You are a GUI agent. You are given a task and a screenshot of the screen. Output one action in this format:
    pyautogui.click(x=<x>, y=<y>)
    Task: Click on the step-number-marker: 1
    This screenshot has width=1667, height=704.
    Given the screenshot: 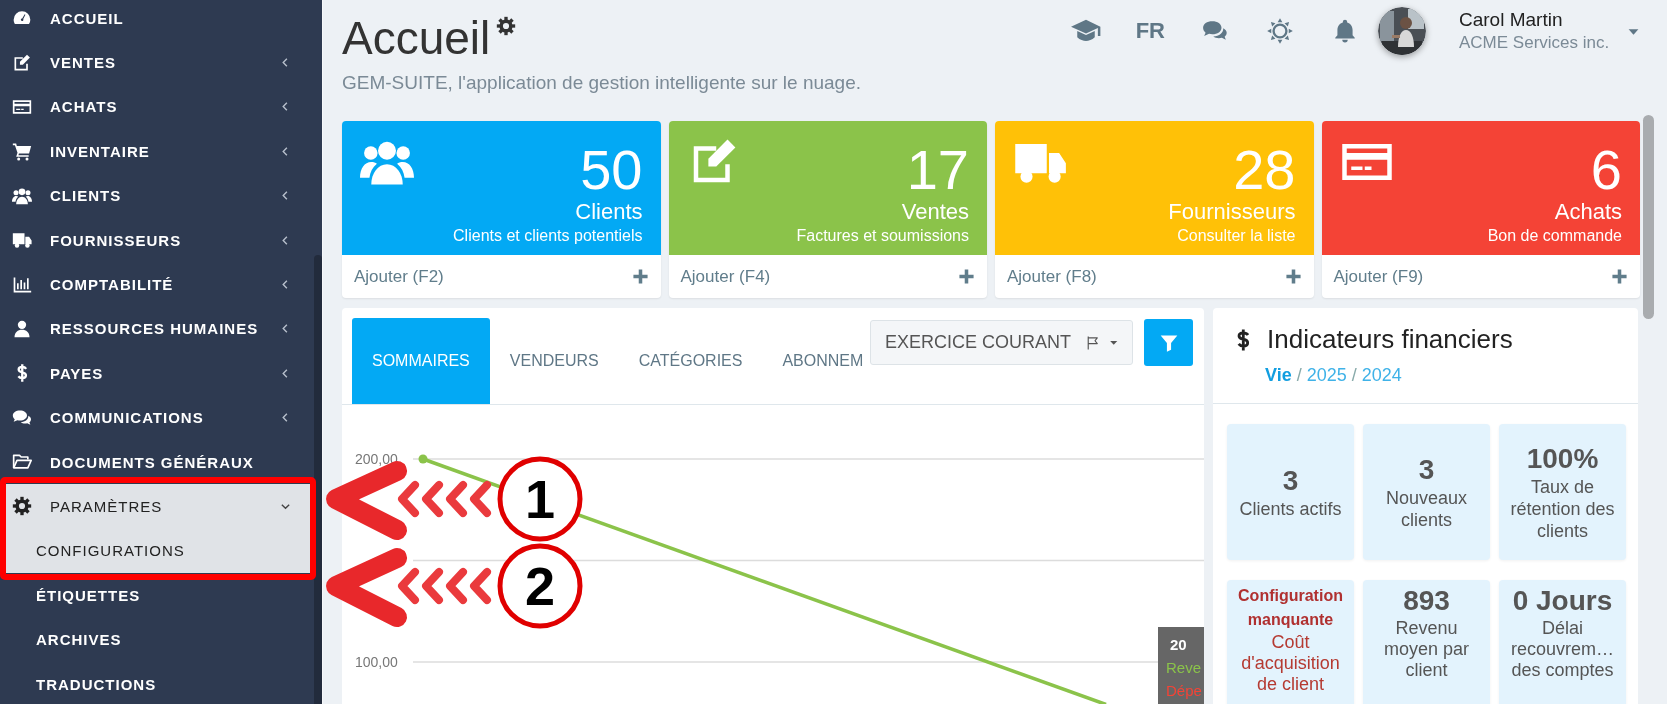 What is the action you would take?
    pyautogui.click(x=540, y=499)
    